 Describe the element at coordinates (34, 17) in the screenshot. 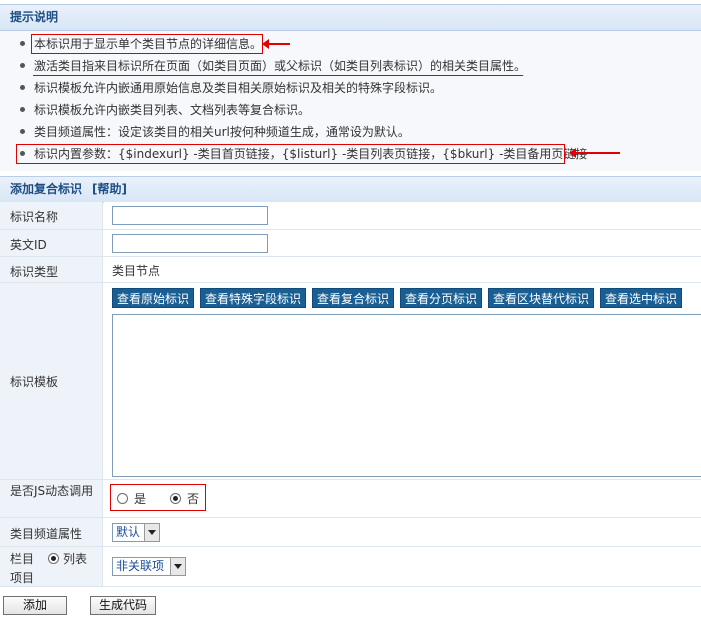

I see `tips-title: 提示说明` at that location.